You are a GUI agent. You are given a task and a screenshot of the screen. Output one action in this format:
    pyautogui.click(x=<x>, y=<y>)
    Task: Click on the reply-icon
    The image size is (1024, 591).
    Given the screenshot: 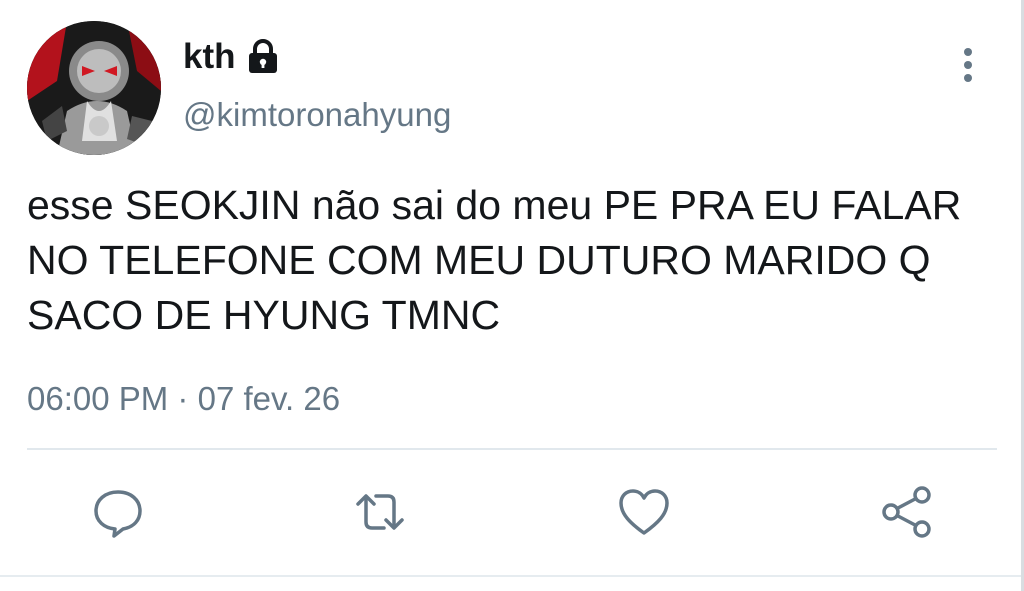 What is the action you would take?
    pyautogui.click(x=118, y=514)
    